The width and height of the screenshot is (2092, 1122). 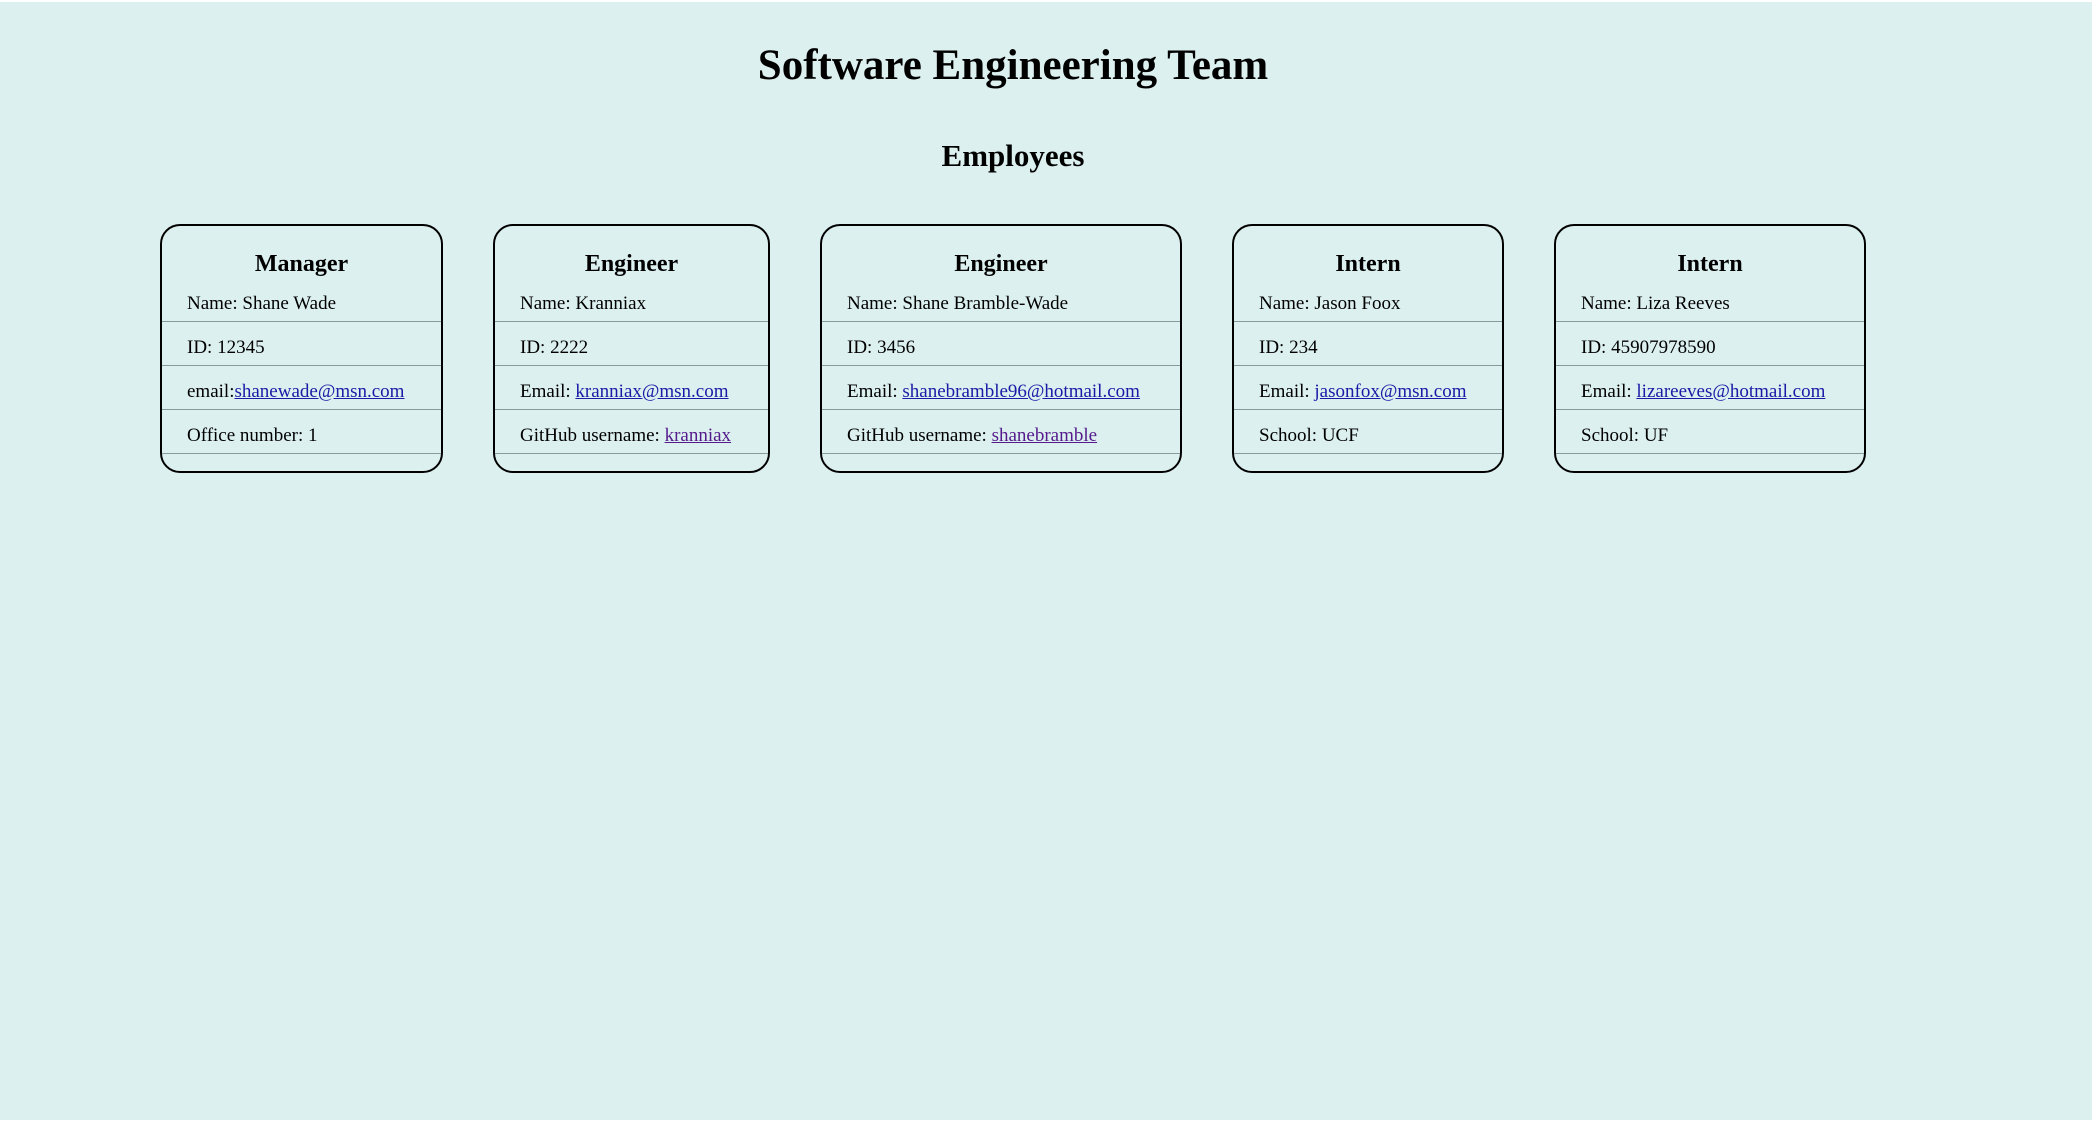 What do you see at coordinates (1368, 432) in the screenshot?
I see `card-school-row: School: UCF` at bounding box center [1368, 432].